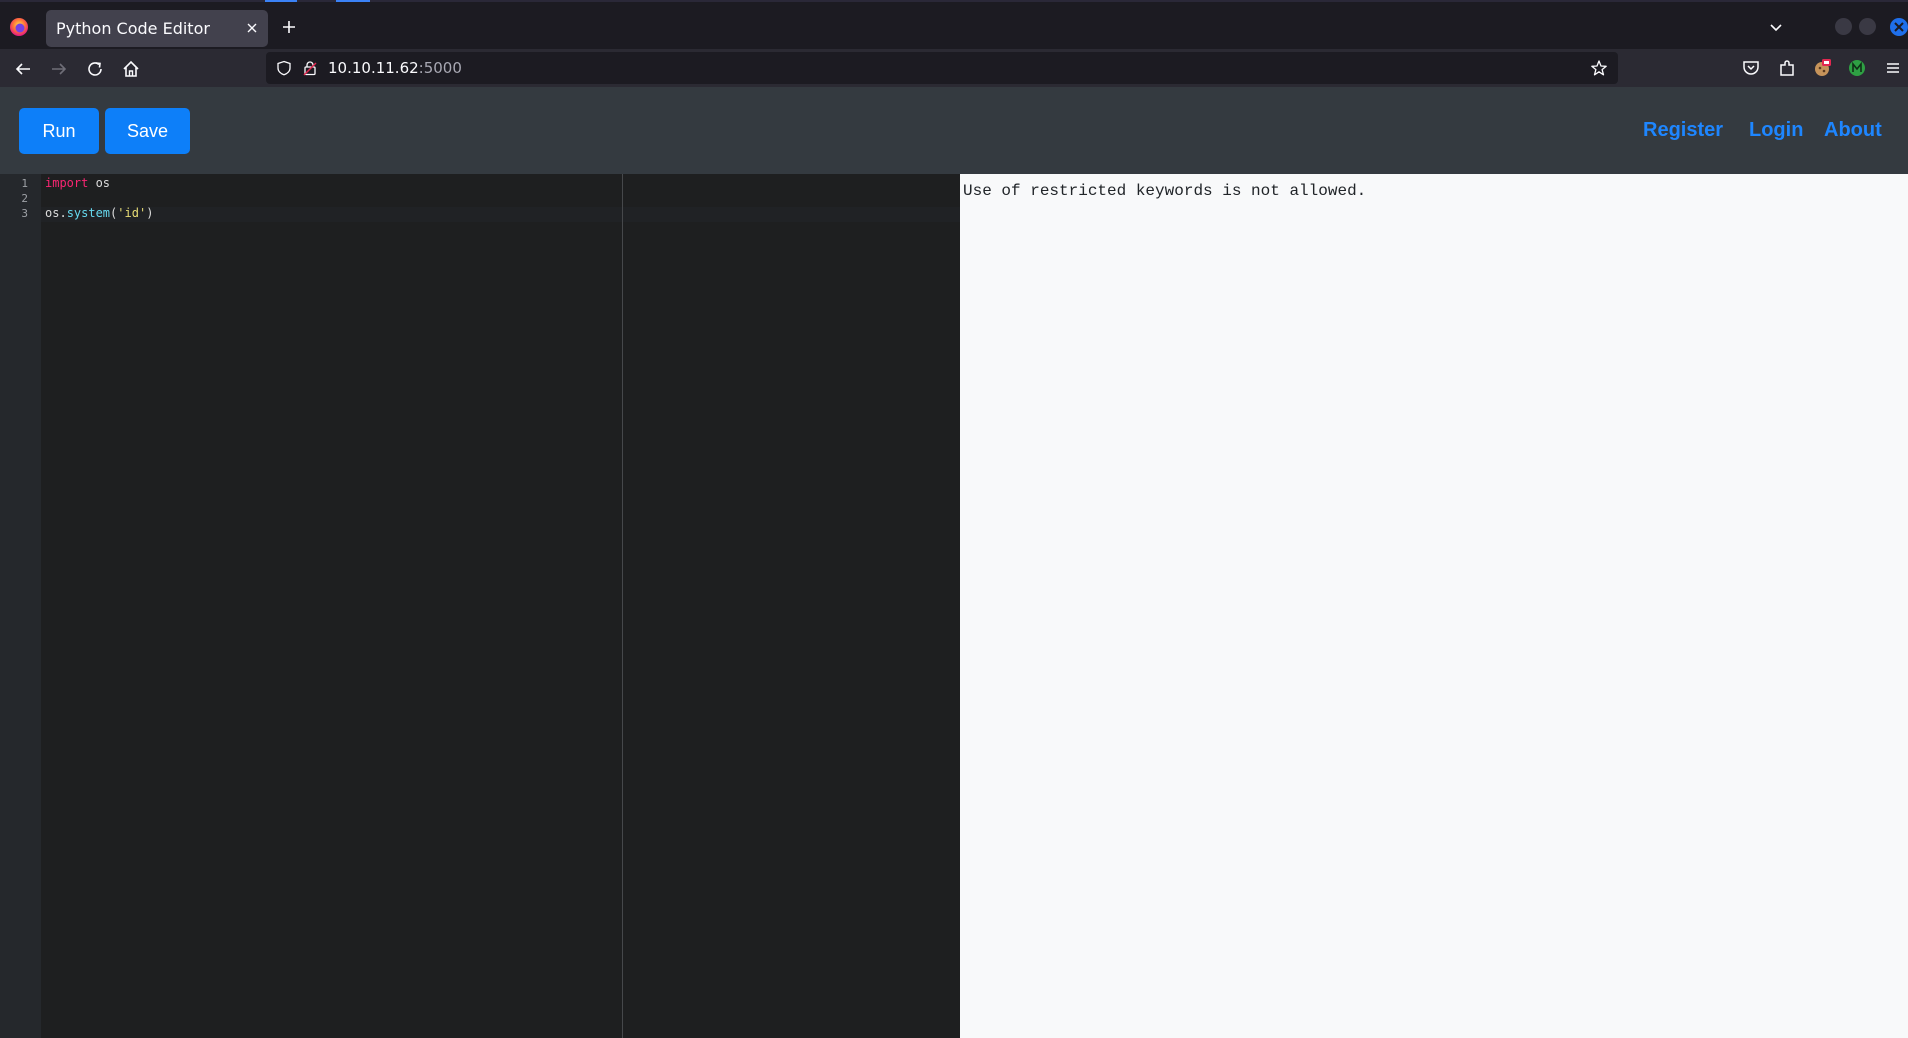 The image size is (1908, 1038). I want to click on cookie-extension-icon, so click(1822, 68).